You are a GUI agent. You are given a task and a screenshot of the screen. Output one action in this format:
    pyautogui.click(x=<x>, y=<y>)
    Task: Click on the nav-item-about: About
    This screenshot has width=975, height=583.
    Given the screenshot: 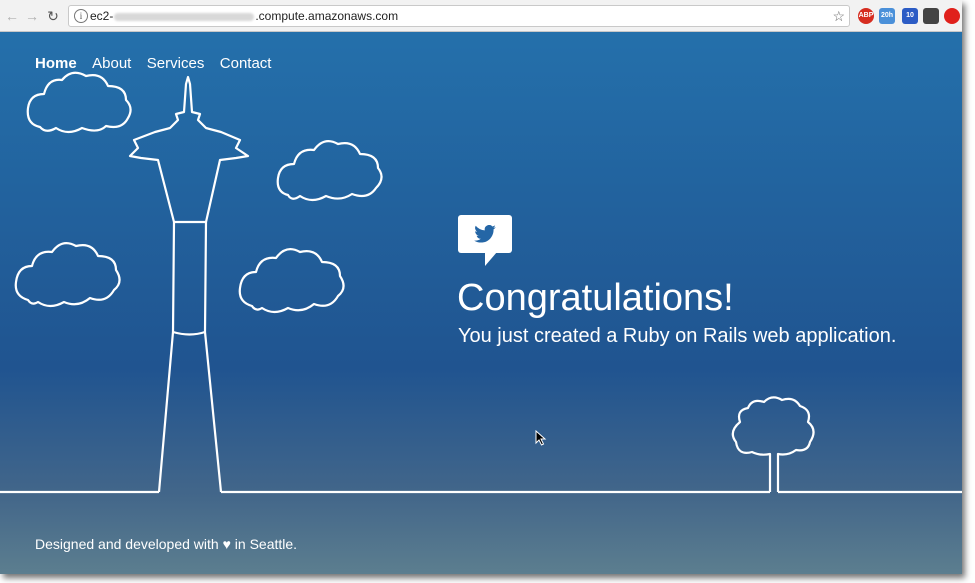 What is the action you would take?
    pyautogui.click(x=111, y=63)
    